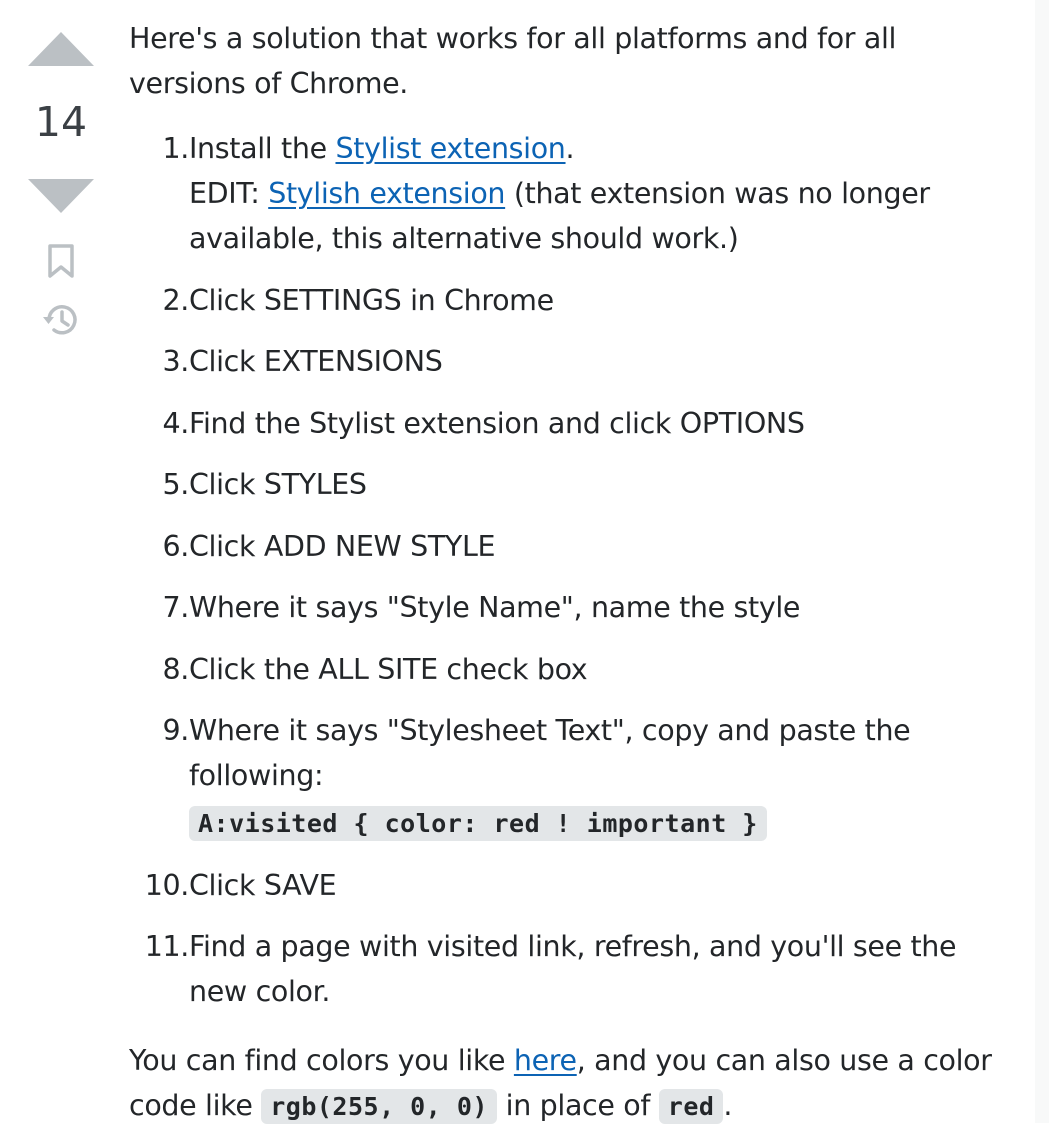 Image resolution: width=1049 pixels, height=1129 pixels. What do you see at coordinates (61, 196) in the screenshot?
I see `downvote-icon` at bounding box center [61, 196].